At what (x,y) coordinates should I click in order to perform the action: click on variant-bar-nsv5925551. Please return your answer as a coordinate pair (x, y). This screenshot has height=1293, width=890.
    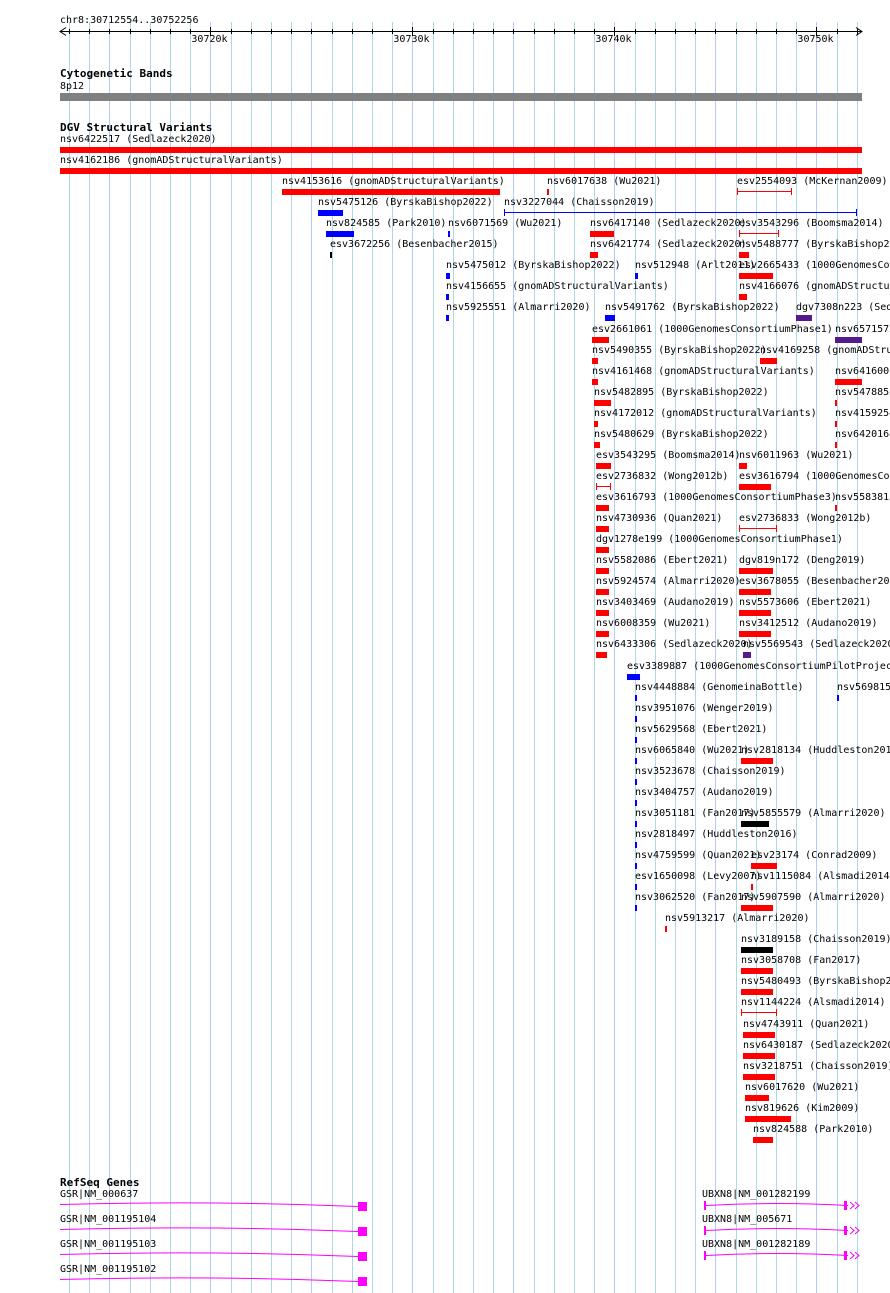
    Looking at the image, I should click on (447, 318).